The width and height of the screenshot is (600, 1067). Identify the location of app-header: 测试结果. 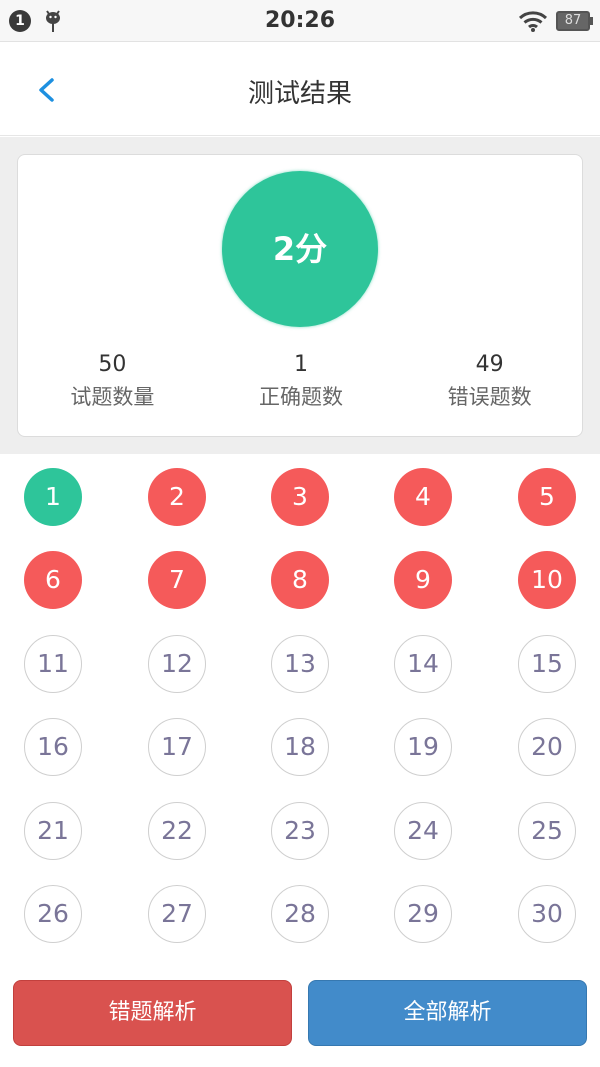
(300, 89).